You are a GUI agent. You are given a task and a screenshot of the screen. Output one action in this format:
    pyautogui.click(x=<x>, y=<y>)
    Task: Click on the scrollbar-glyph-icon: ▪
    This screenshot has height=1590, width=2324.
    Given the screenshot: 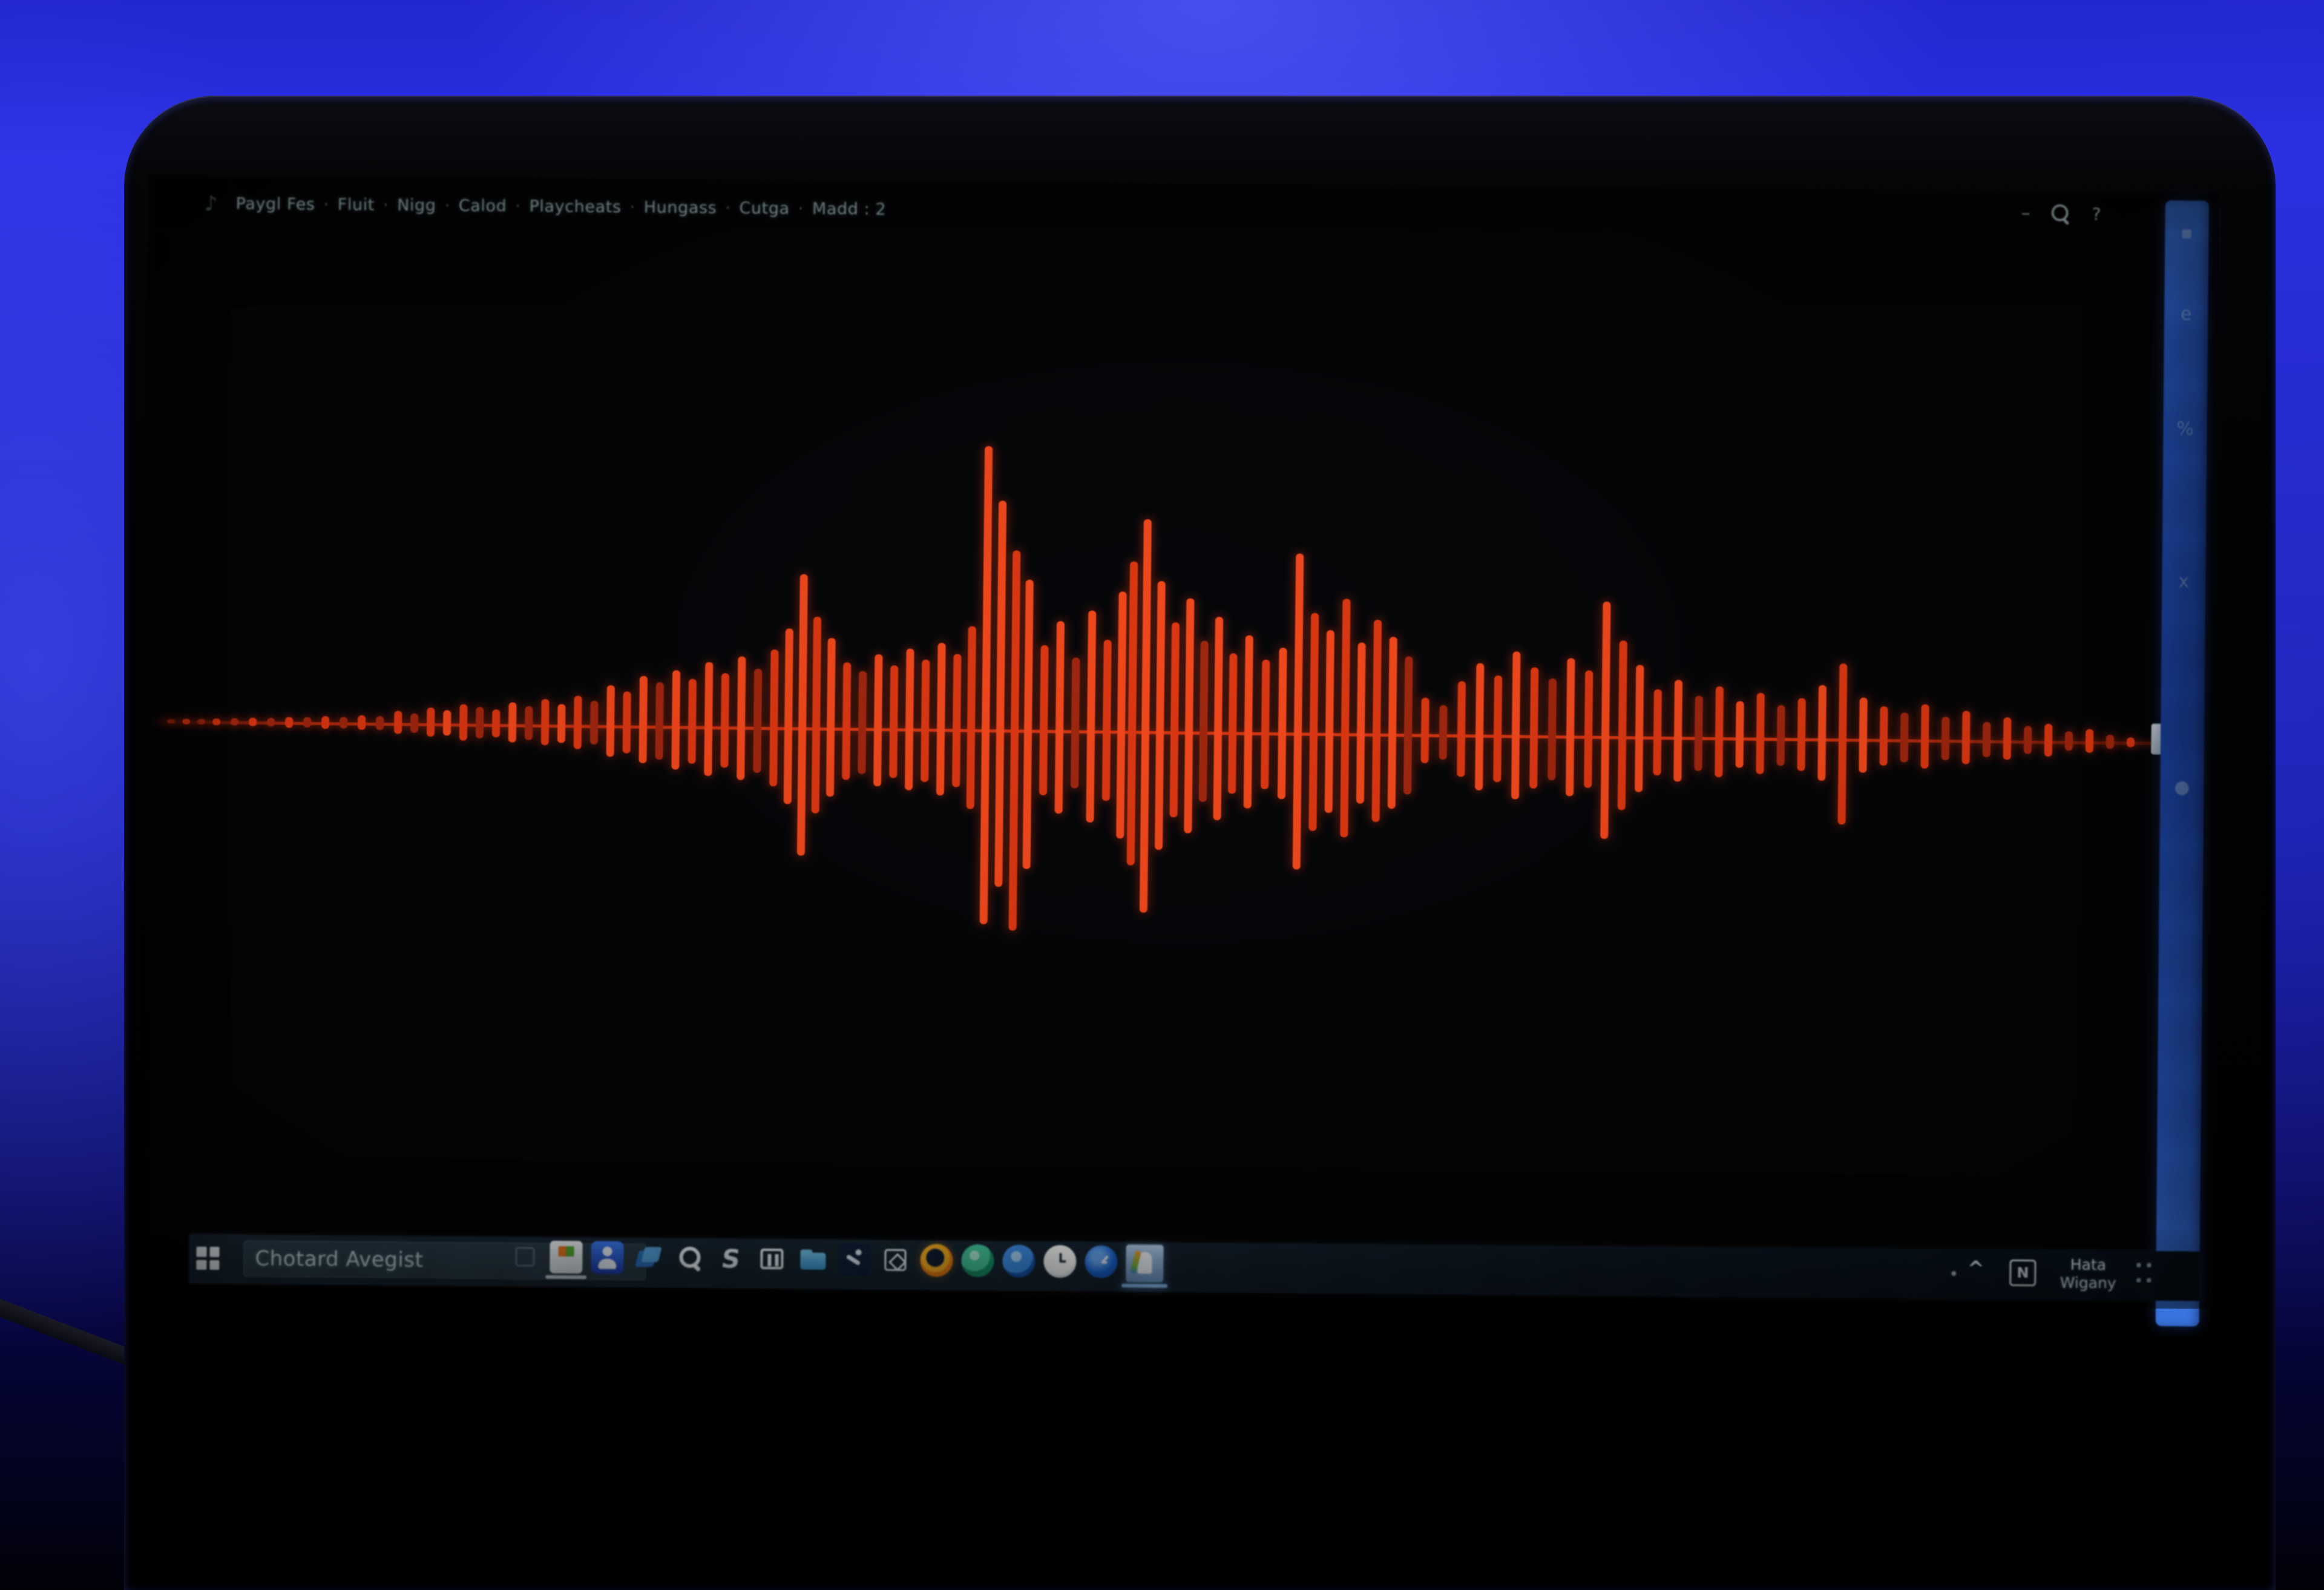 What is the action you would take?
    pyautogui.click(x=2186, y=233)
    